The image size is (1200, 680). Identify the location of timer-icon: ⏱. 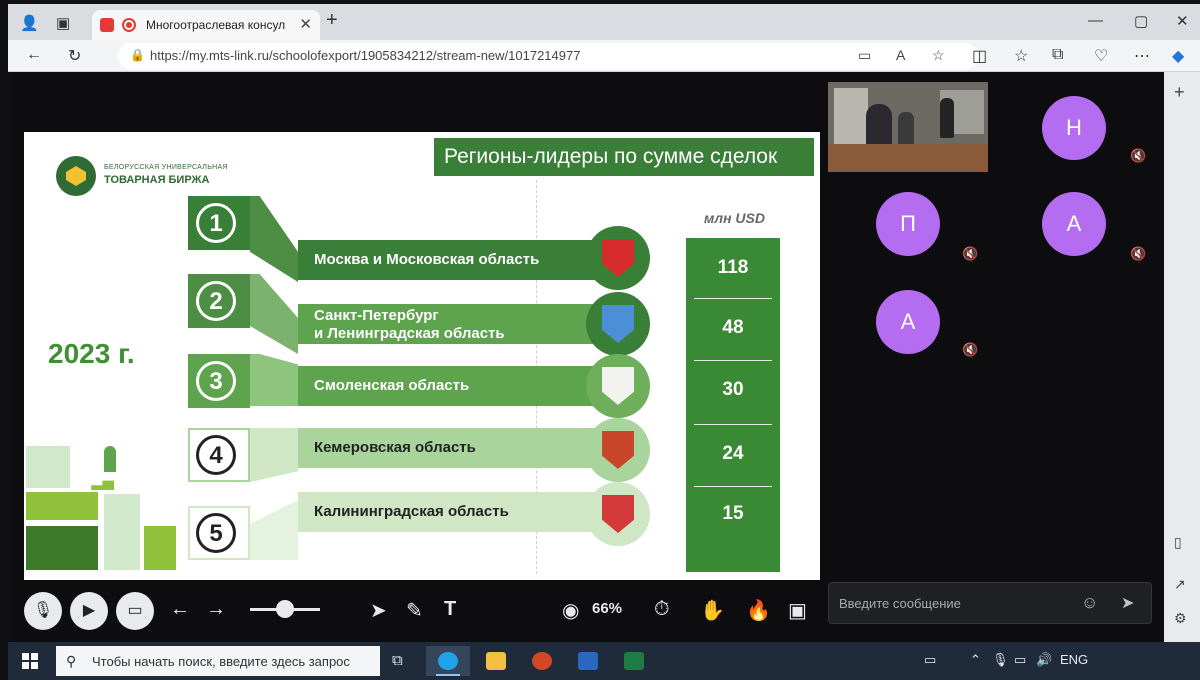
(662, 609).